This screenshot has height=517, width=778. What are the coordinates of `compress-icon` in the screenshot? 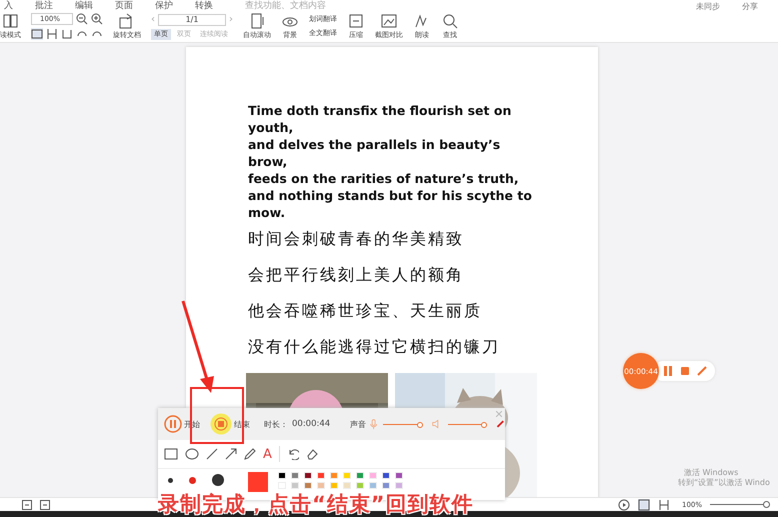 It's located at (356, 21).